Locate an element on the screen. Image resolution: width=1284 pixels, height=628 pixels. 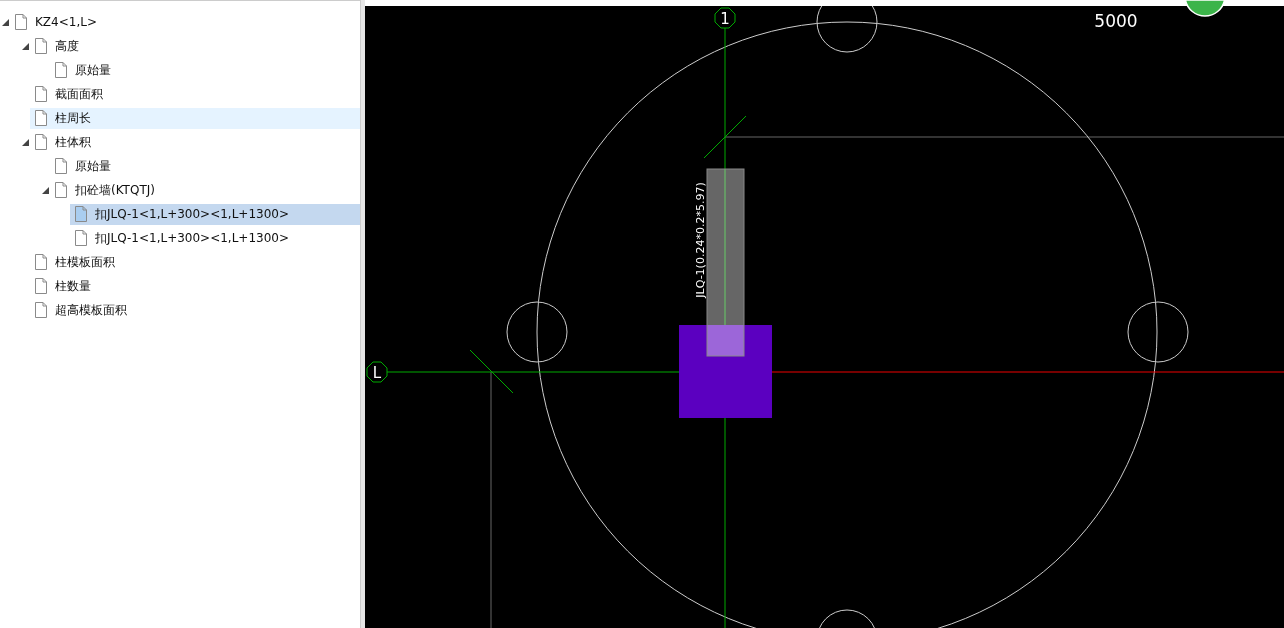
tree-item: KZ4<1,L> is located at coordinates (185, 22).